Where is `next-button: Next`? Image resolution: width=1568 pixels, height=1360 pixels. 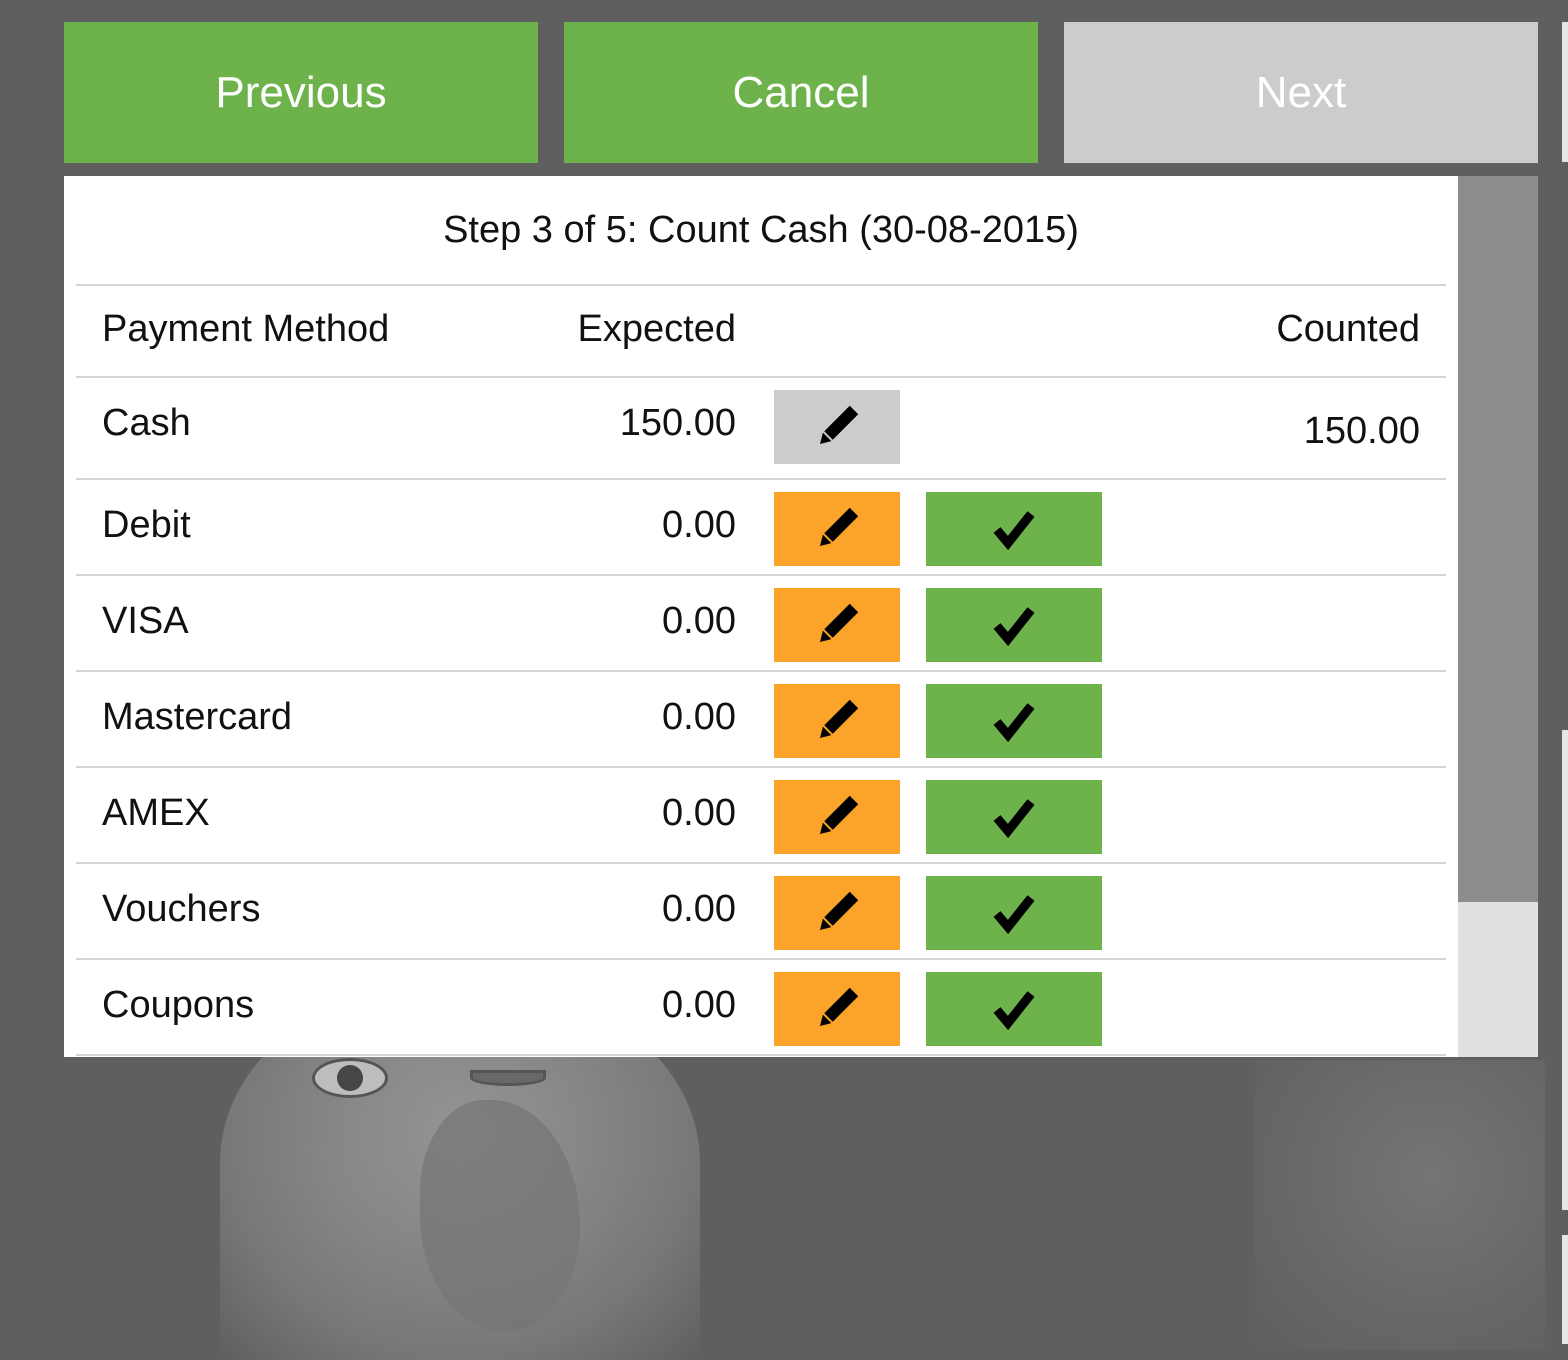
next-button: Next is located at coordinates (1301, 92).